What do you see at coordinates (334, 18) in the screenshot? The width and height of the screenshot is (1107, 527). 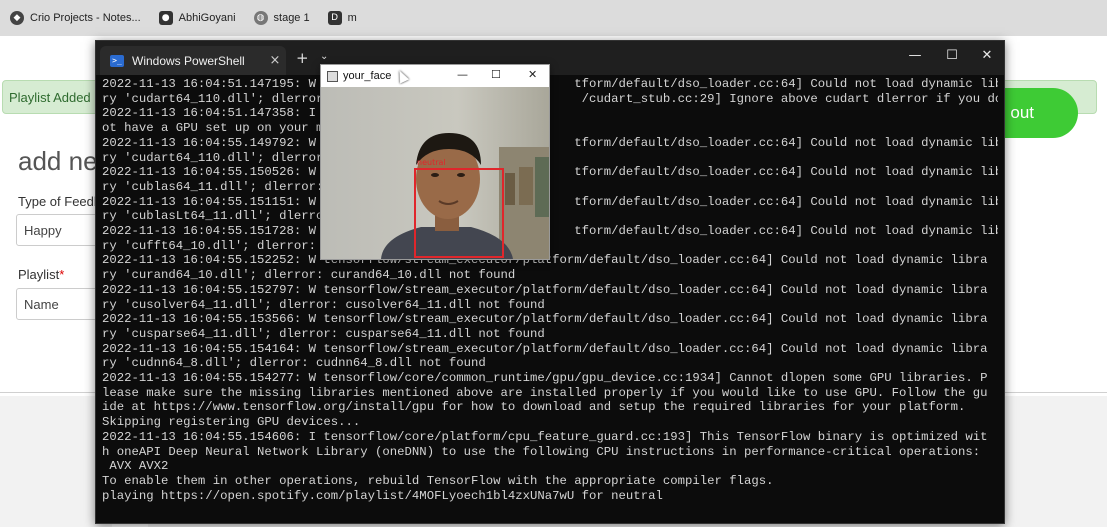 I see `d-letter-icon: D` at bounding box center [334, 18].